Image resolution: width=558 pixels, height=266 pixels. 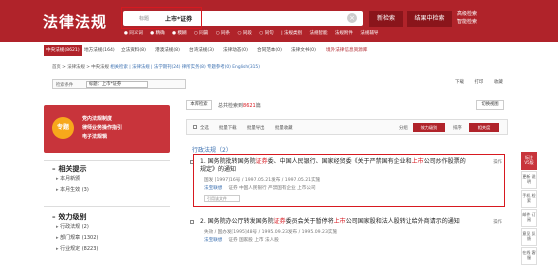 What do you see at coordinates (529, 161) in the screenshot?
I see `v5-button: 标注 V5版` at bounding box center [529, 161].